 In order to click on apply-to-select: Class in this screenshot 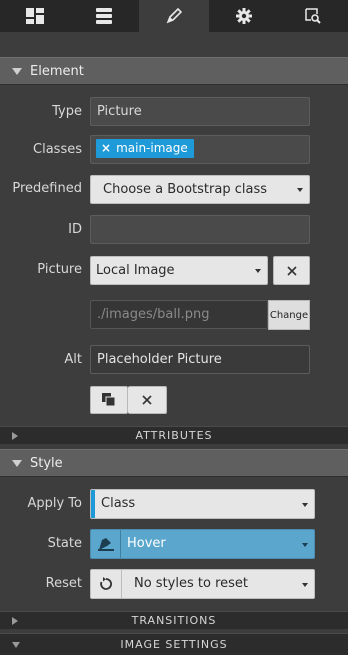, I will do `click(202, 504)`.